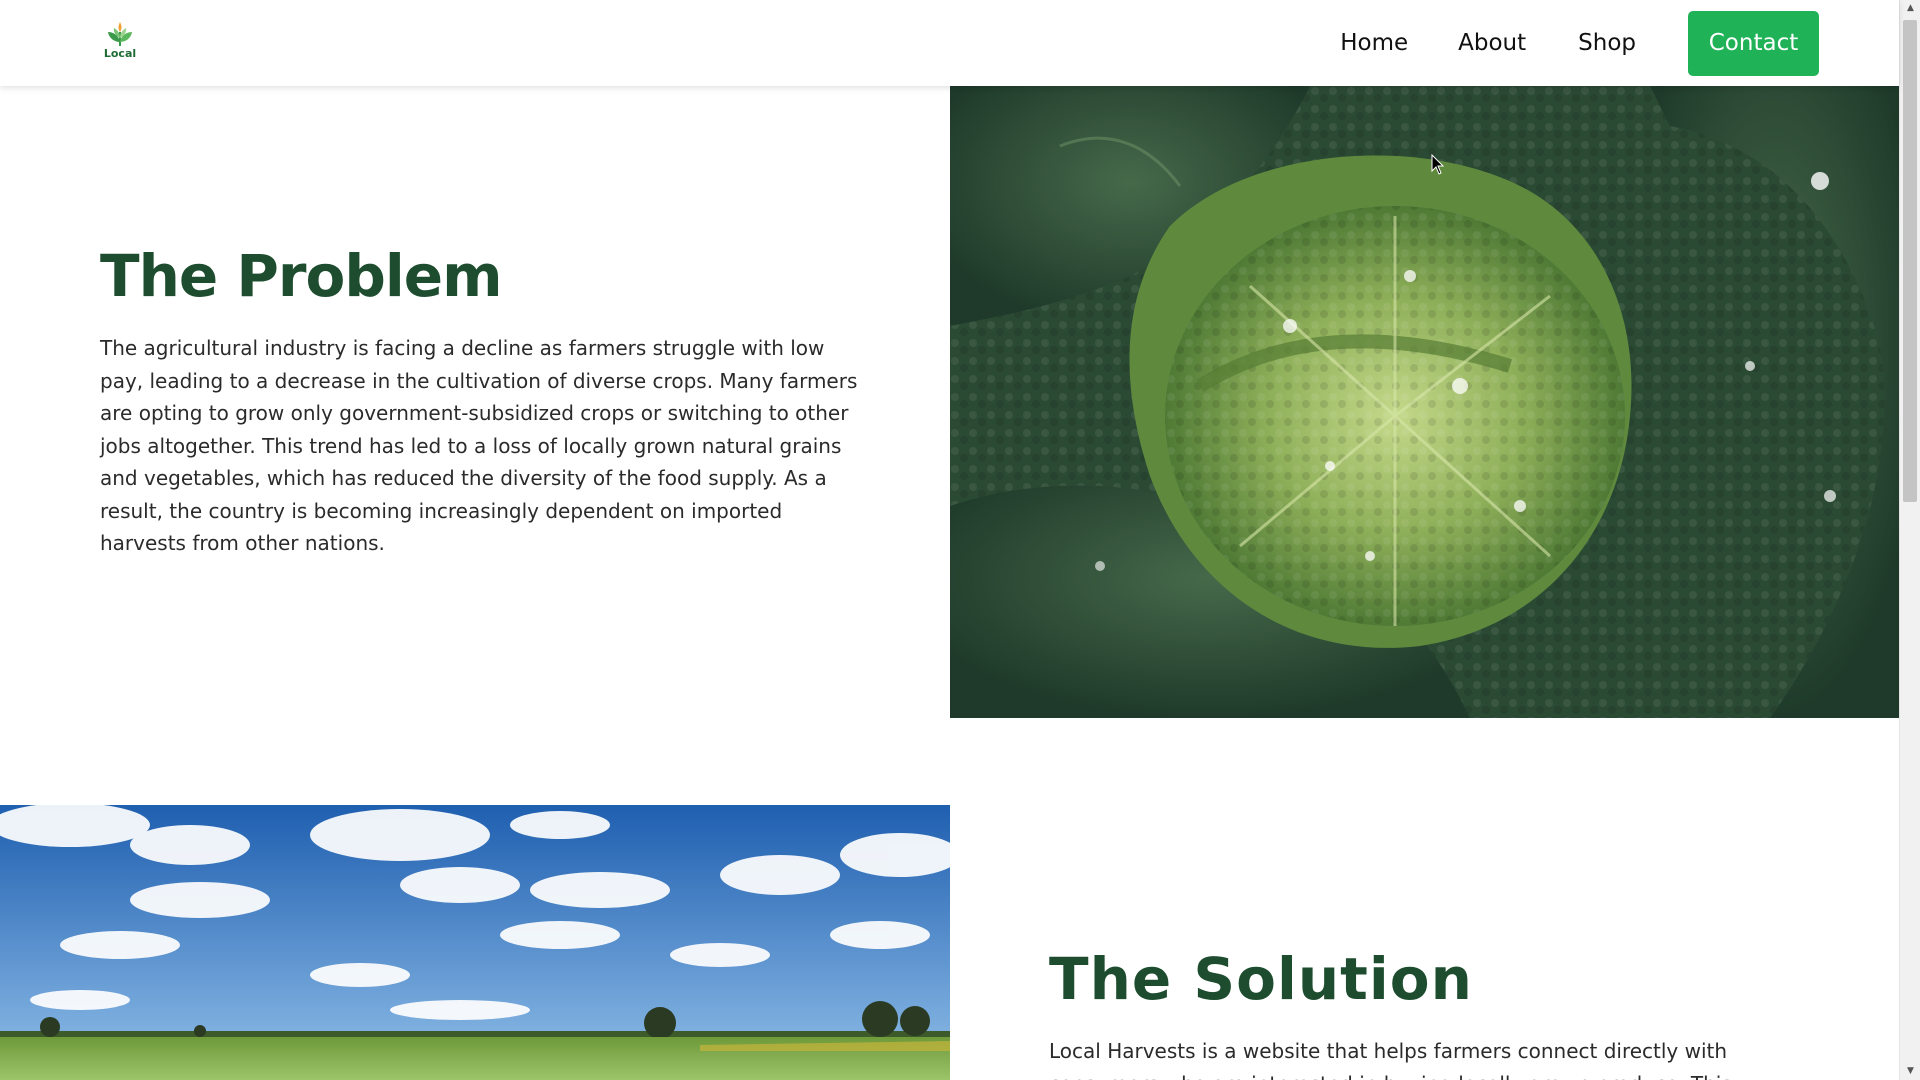 The width and height of the screenshot is (1920, 1080). What do you see at coordinates (301, 276) in the screenshot?
I see `problem-title: The Problem` at bounding box center [301, 276].